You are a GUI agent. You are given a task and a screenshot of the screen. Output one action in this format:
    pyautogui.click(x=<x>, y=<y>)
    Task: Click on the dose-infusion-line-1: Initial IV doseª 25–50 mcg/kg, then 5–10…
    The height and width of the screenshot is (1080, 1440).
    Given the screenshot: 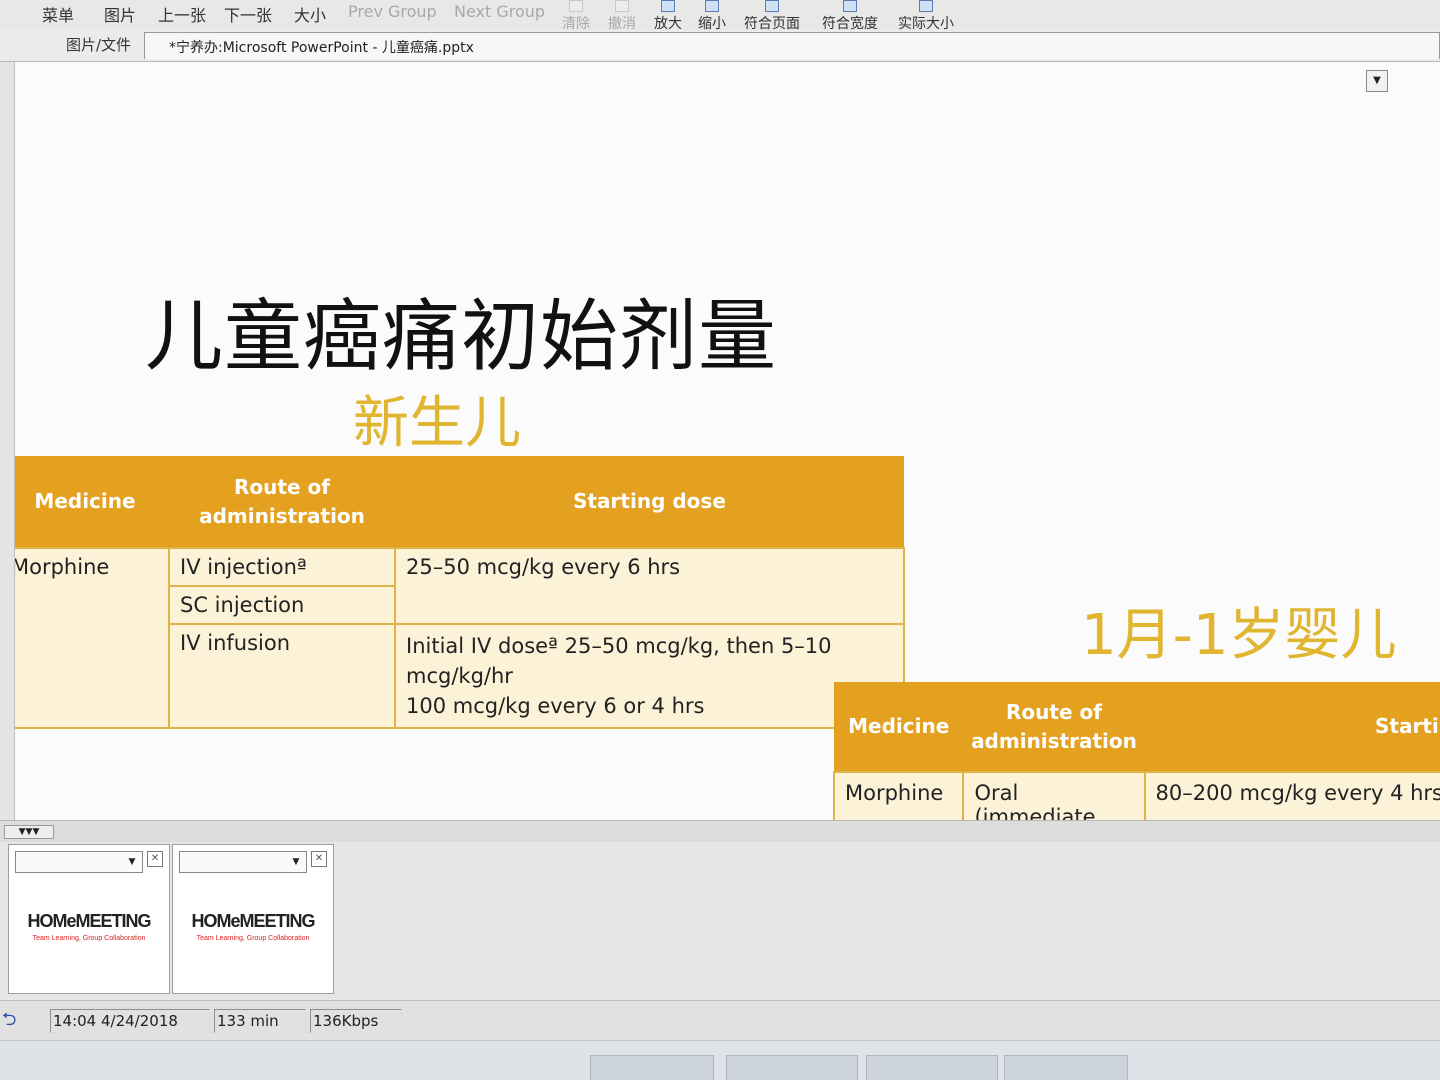 What is the action you would take?
    pyautogui.click(x=619, y=661)
    